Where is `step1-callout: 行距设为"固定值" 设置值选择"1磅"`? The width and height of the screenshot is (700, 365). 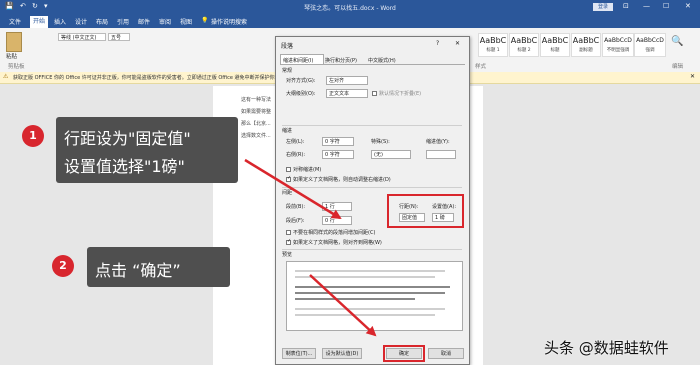
step1-callout: 行距设为"固定值" 设置值选择"1磅" is located at coordinates (147, 150).